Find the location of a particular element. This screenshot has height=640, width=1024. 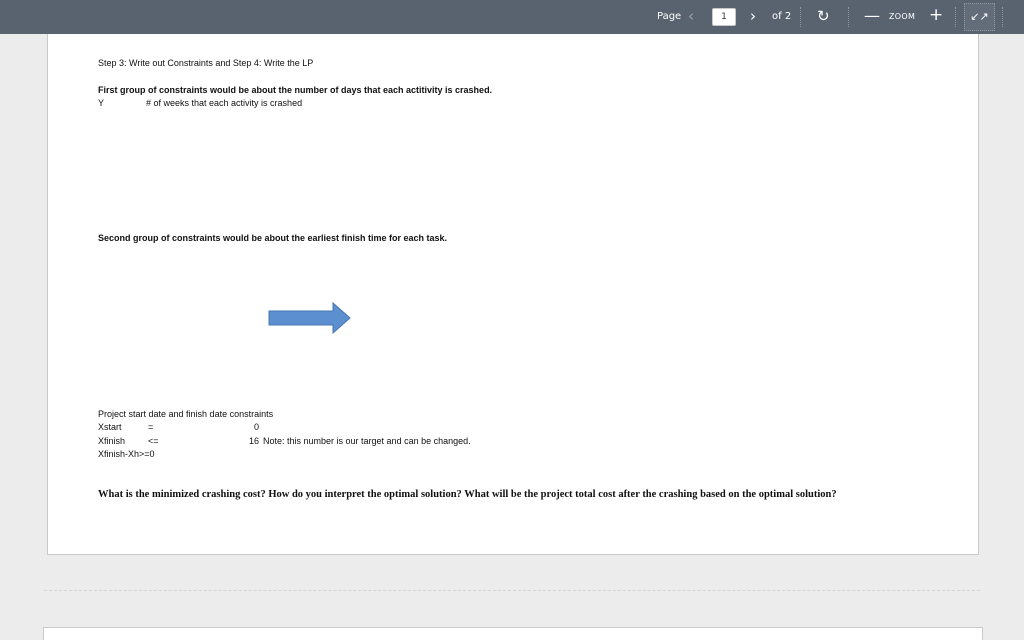

prev-page-icon: ‹ is located at coordinates (691, 16).